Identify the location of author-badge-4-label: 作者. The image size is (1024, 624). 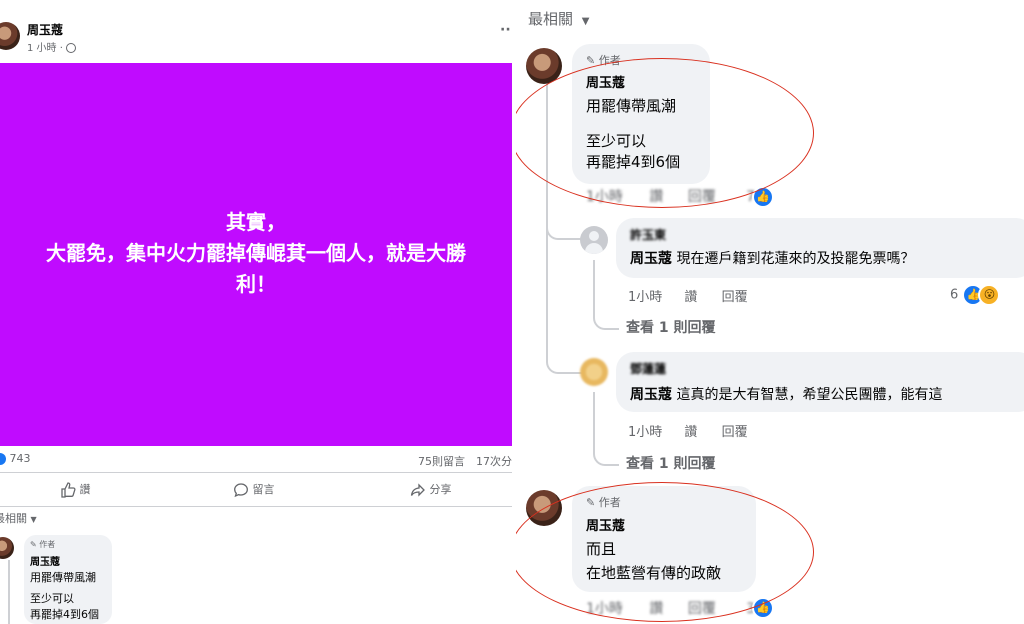
(609, 502).